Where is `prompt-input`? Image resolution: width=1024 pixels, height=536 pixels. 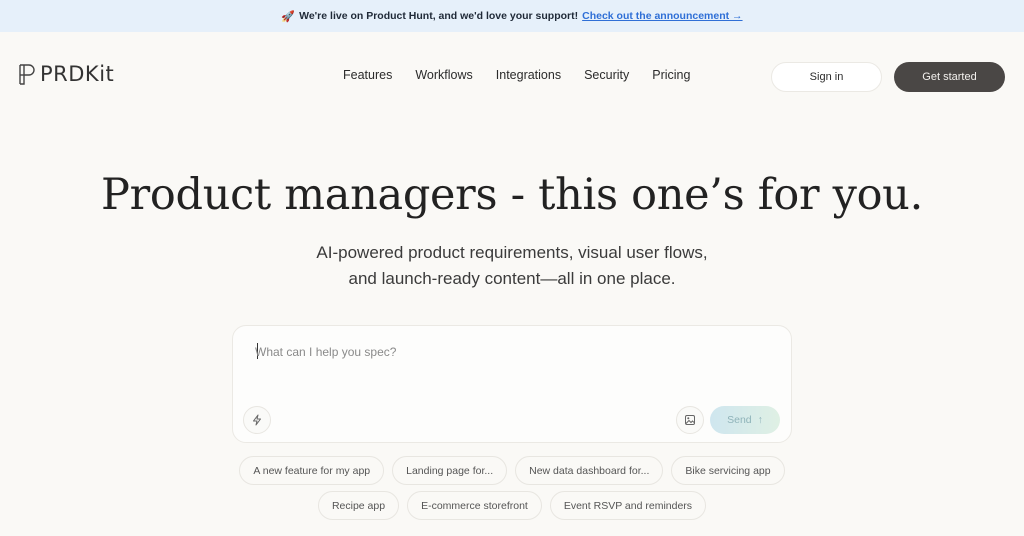 prompt-input is located at coordinates (505, 352).